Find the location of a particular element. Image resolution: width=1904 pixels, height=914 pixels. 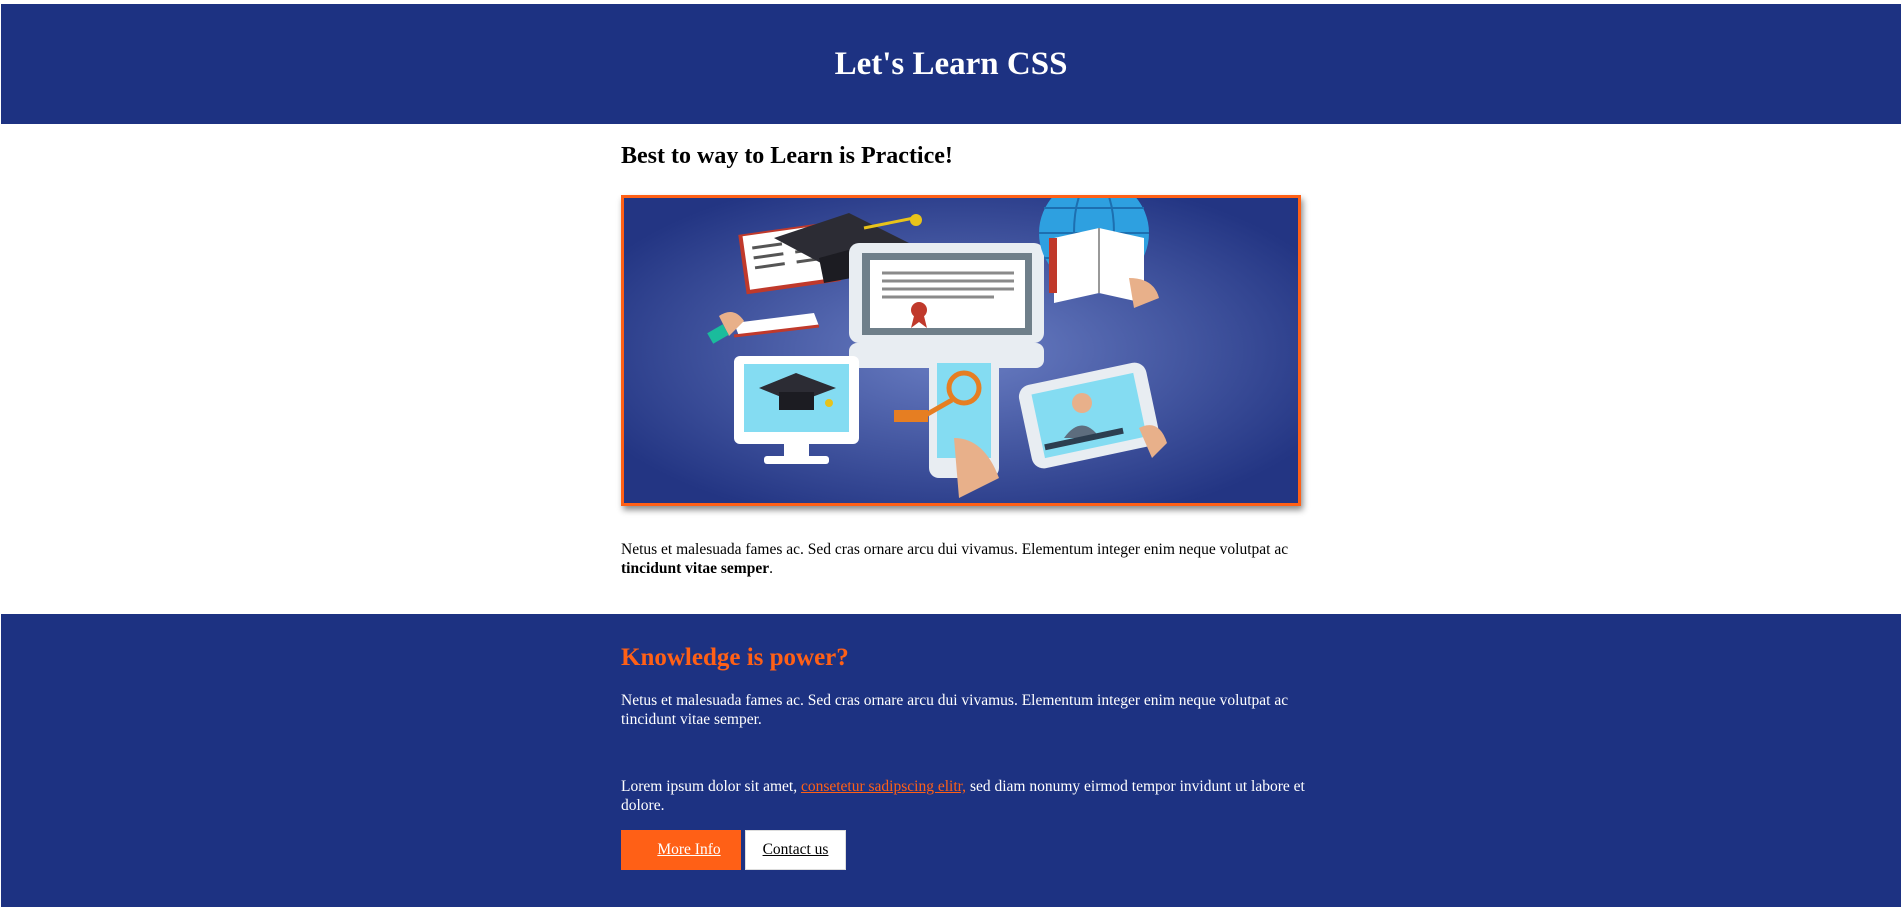

page-title: Let's Learn CSS is located at coordinates (951, 63).